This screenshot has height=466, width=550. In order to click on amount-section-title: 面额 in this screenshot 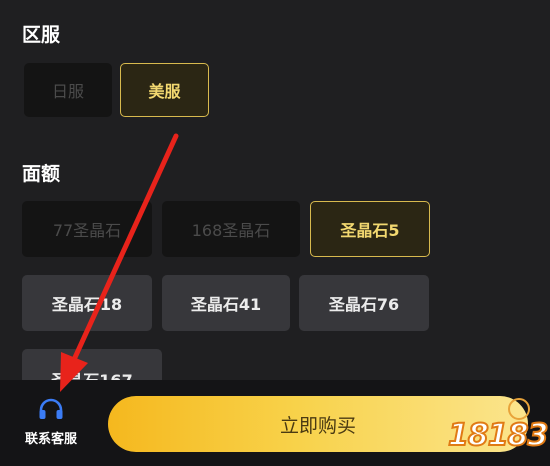, I will do `click(41, 174)`.